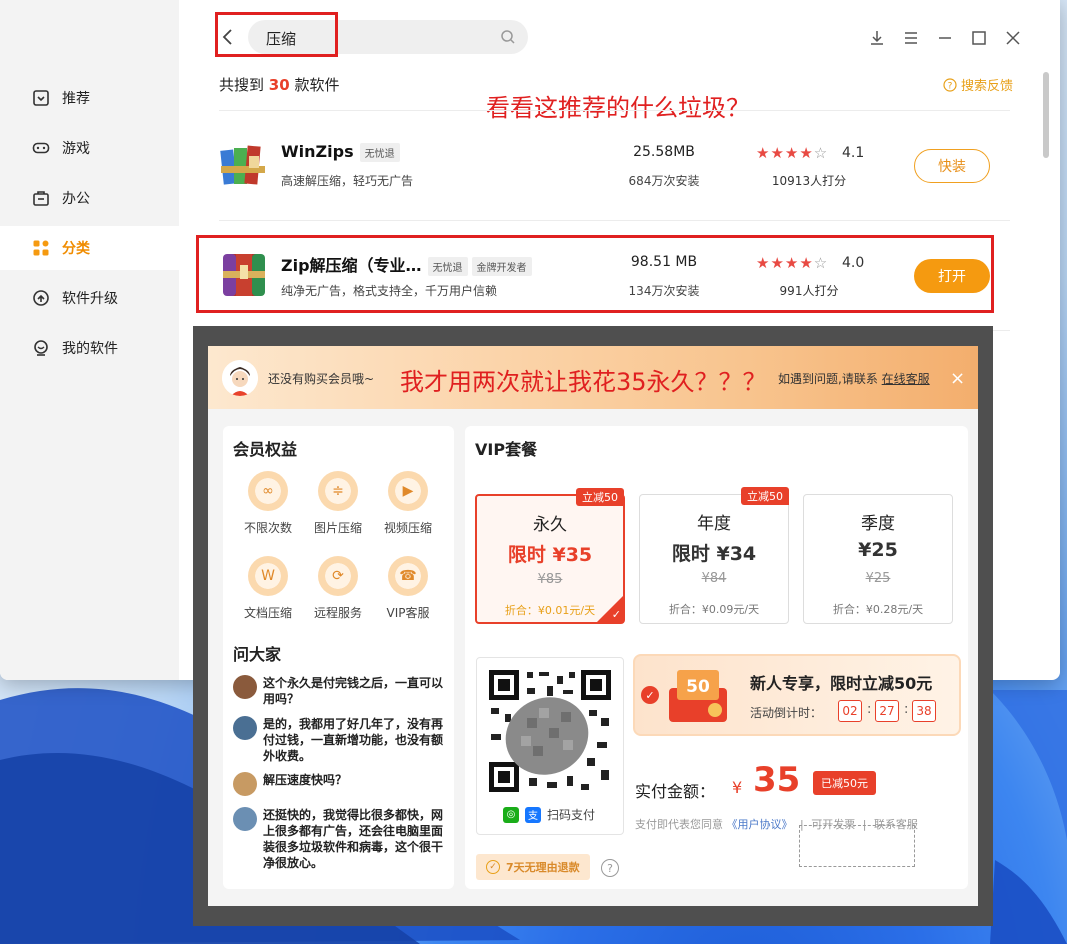  Describe the element at coordinates (957, 378) in the screenshot. I see `dialog-close-button: ×` at that location.